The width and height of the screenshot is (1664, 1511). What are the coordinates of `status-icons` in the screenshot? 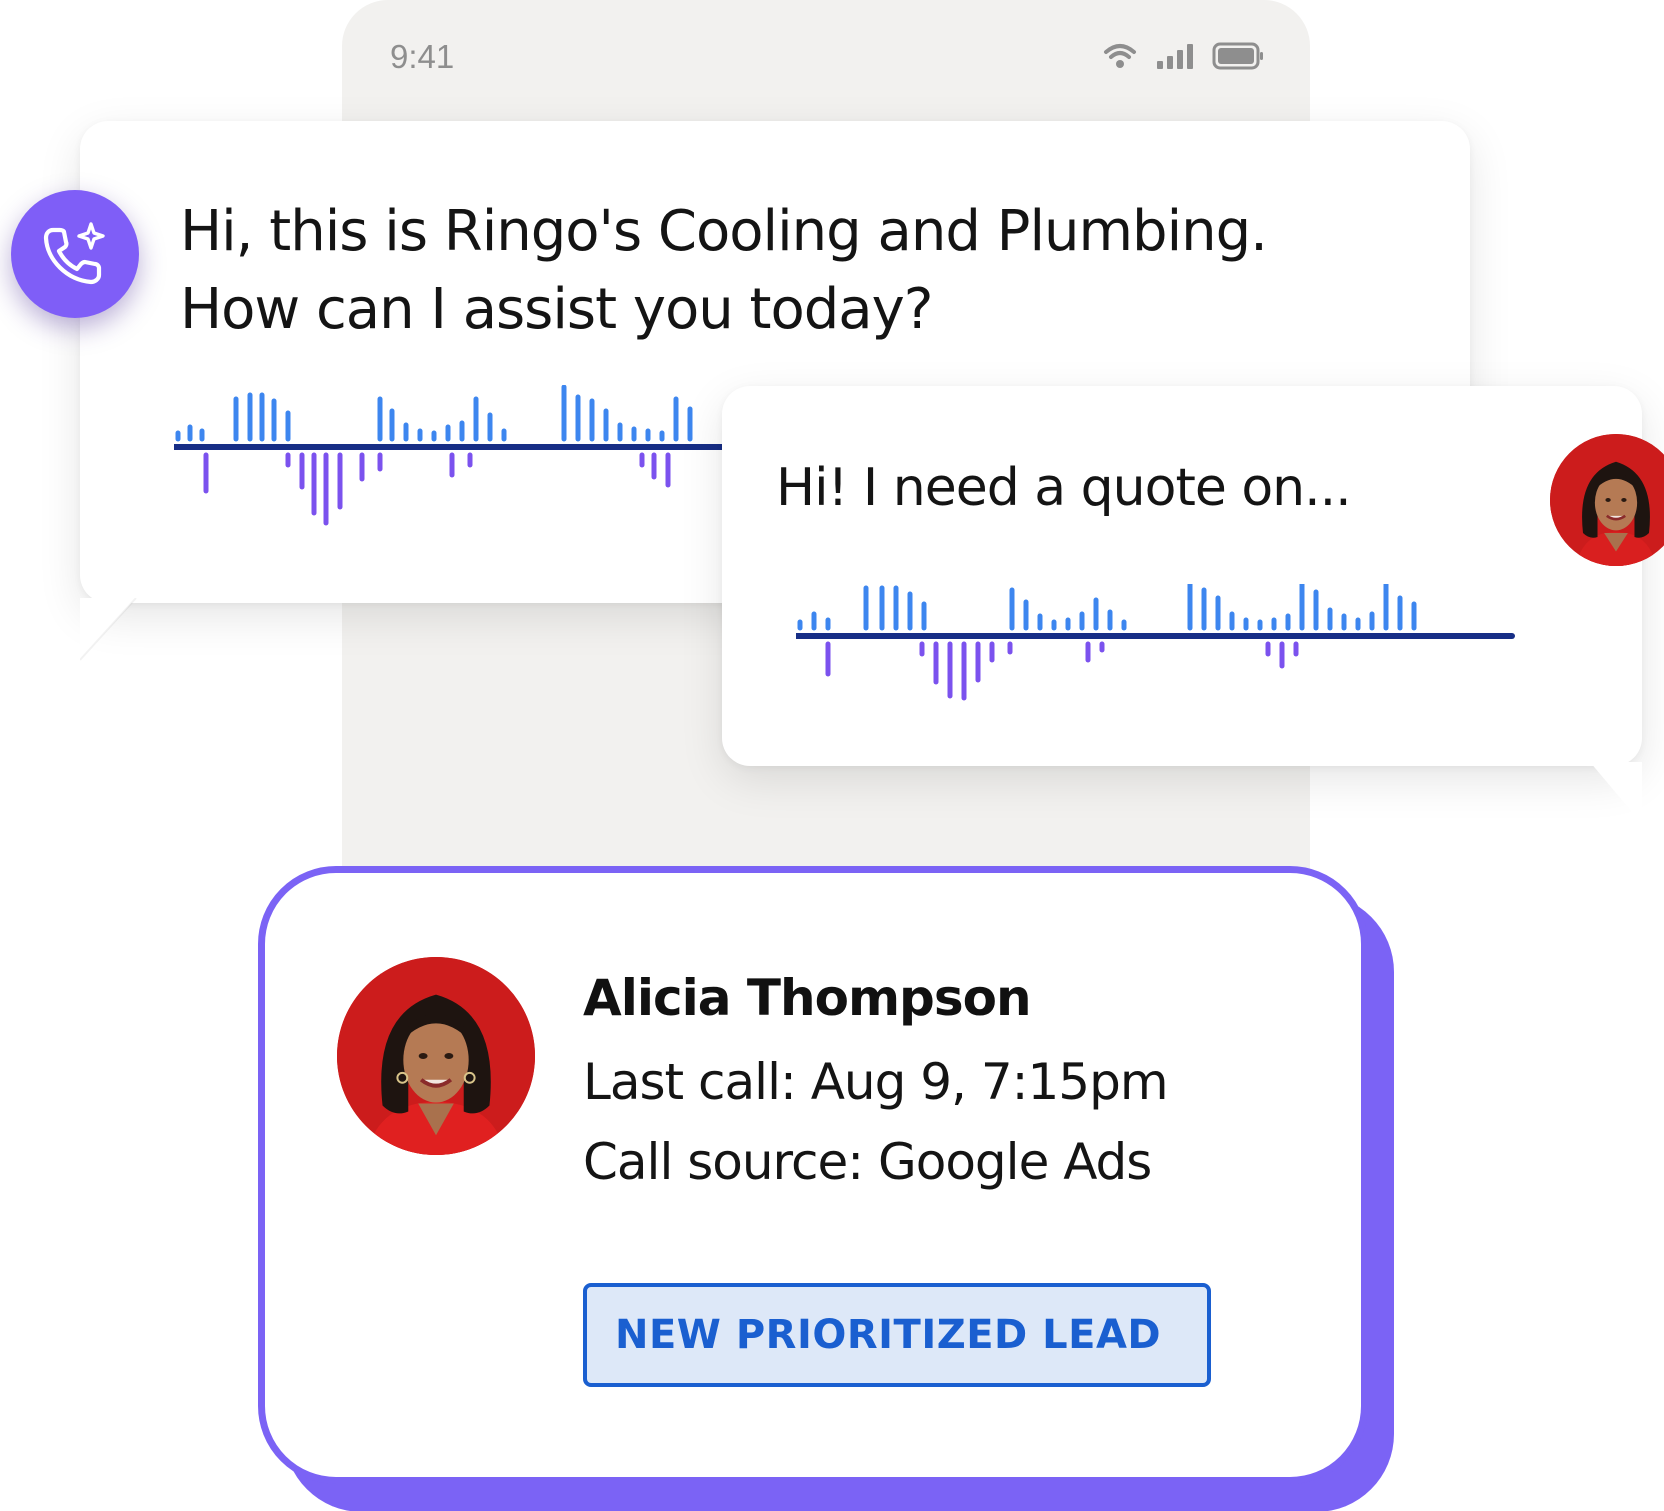 It's located at (1183, 56).